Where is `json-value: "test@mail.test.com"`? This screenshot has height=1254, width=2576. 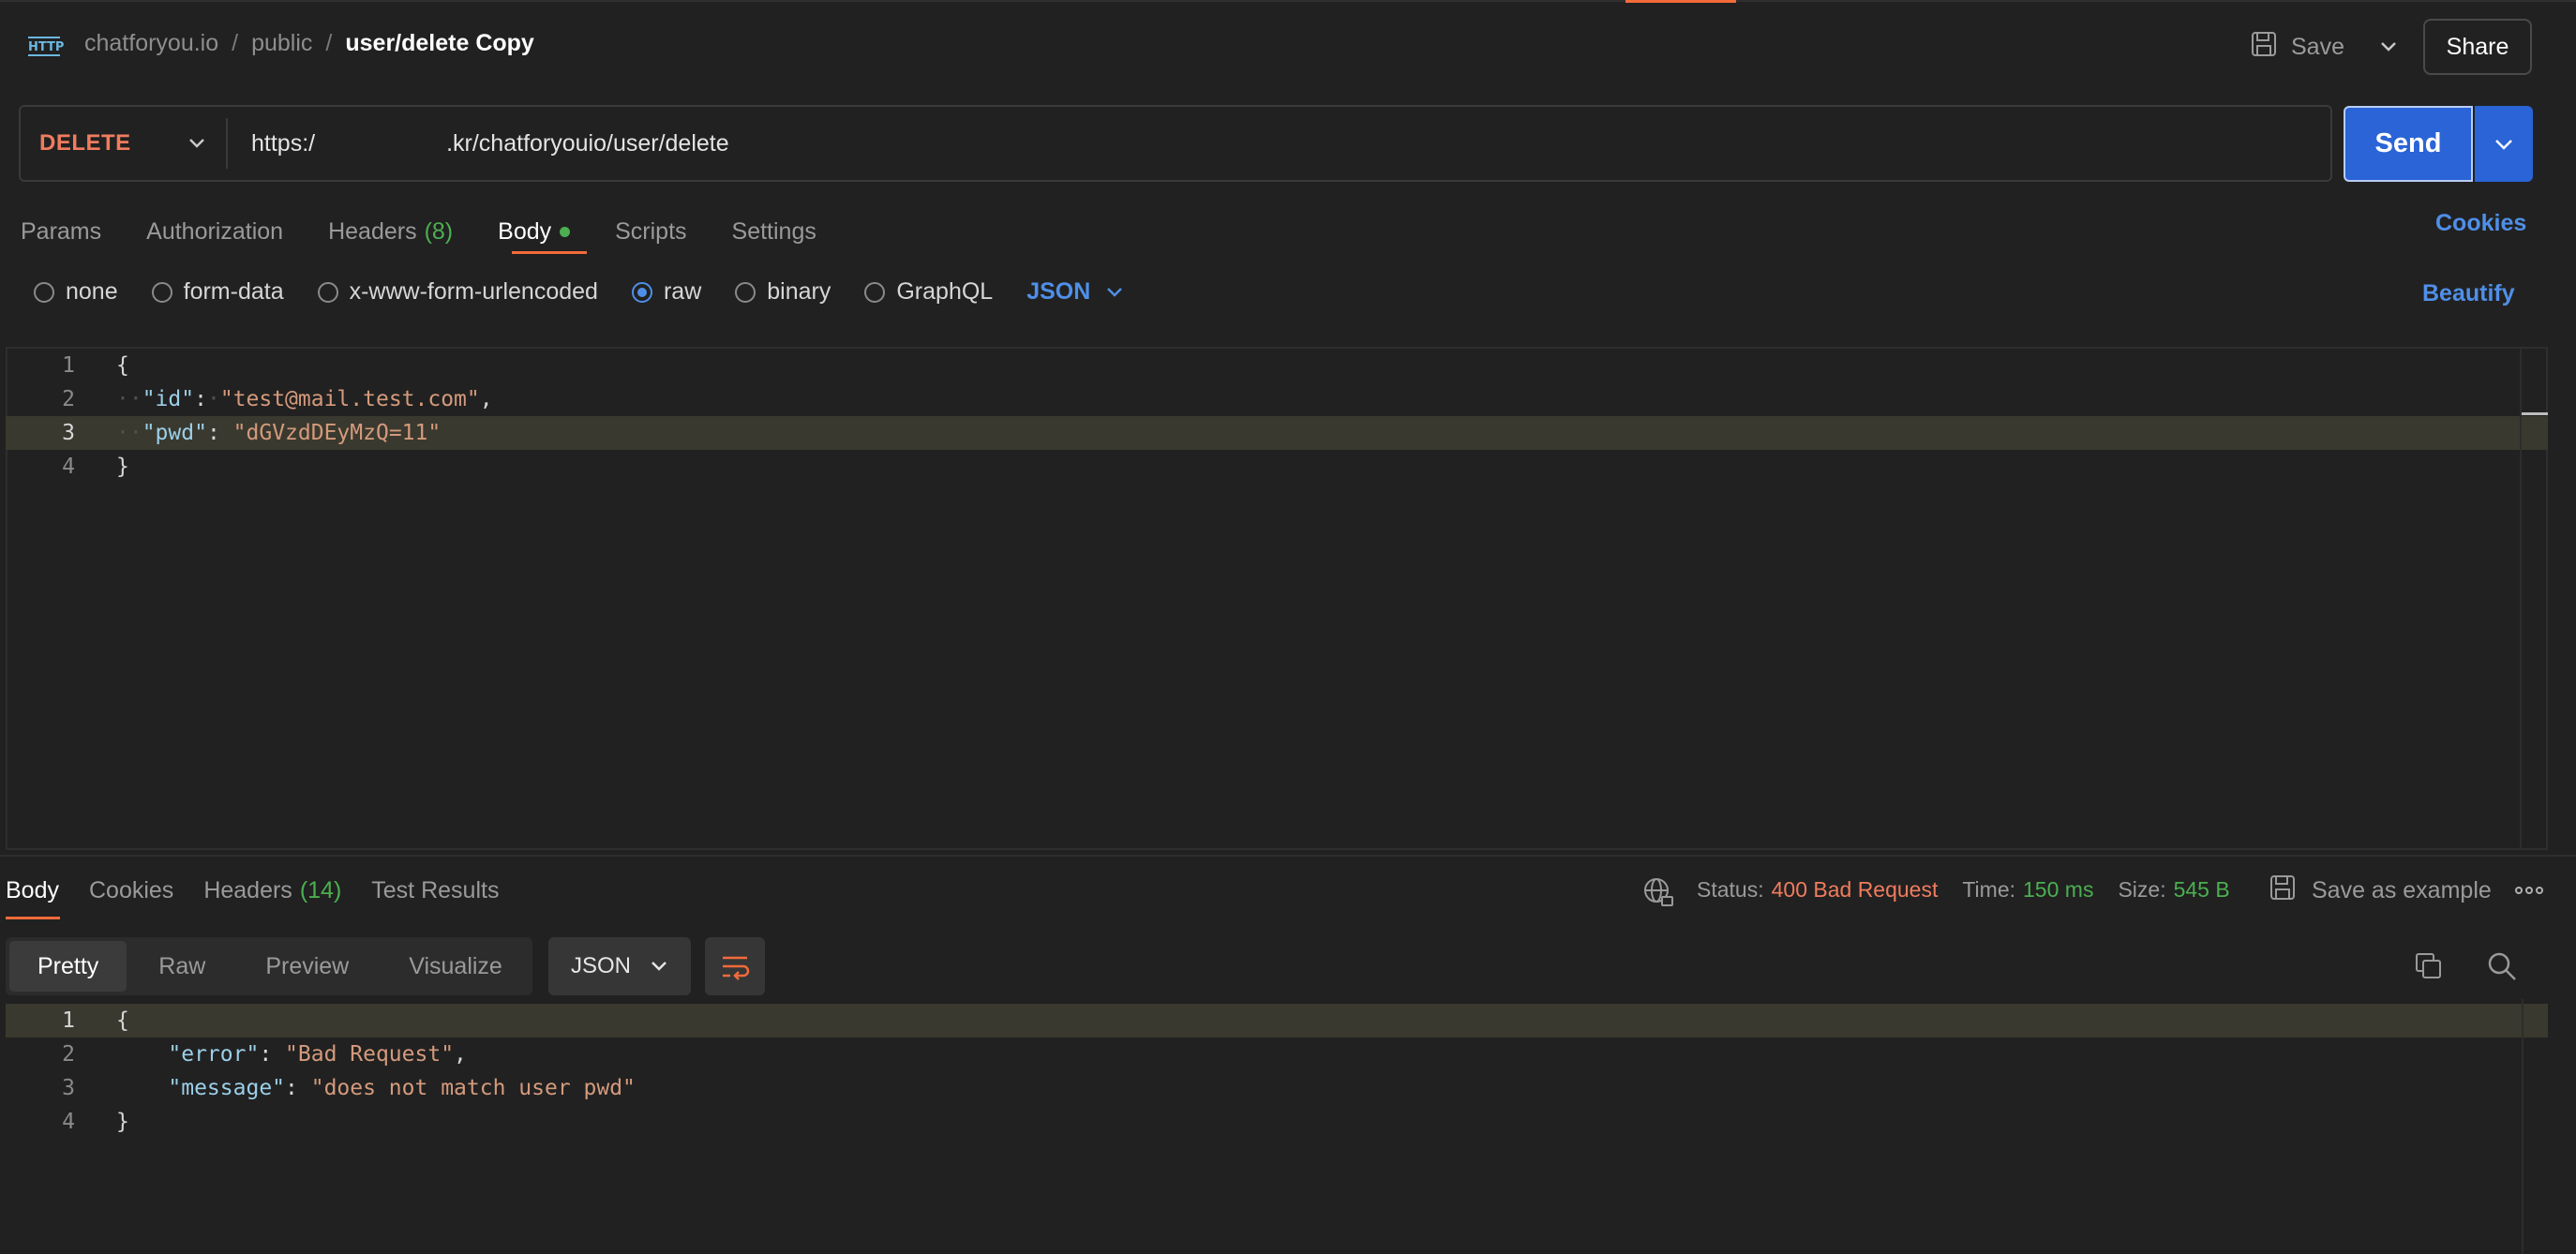
json-value: "test@mail.test.com" is located at coordinates (350, 399).